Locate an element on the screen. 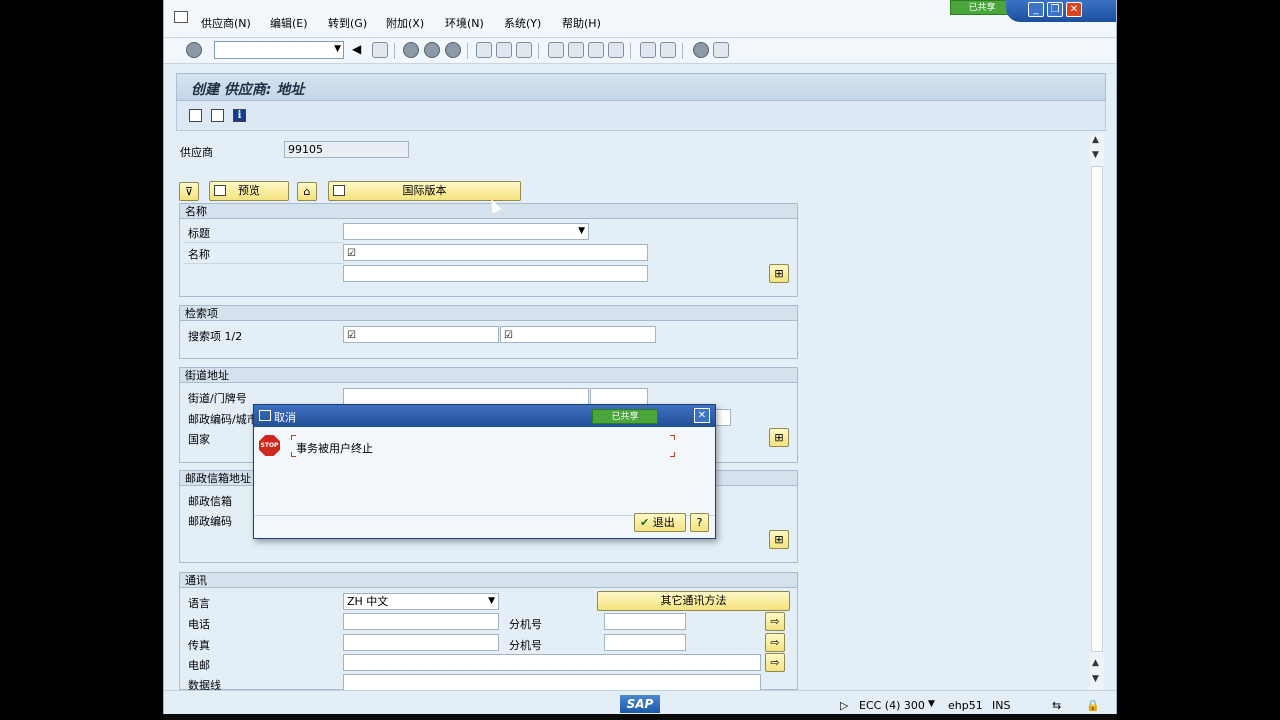 This screenshot has width=1280, height=720. collapse-icon: ⊽ is located at coordinates (189, 191).